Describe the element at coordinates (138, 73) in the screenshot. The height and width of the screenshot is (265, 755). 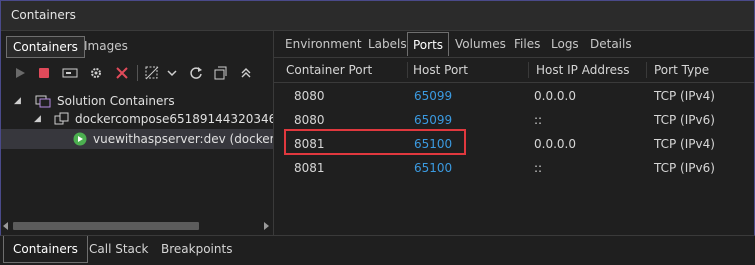
I see `containers-toolbar` at that location.